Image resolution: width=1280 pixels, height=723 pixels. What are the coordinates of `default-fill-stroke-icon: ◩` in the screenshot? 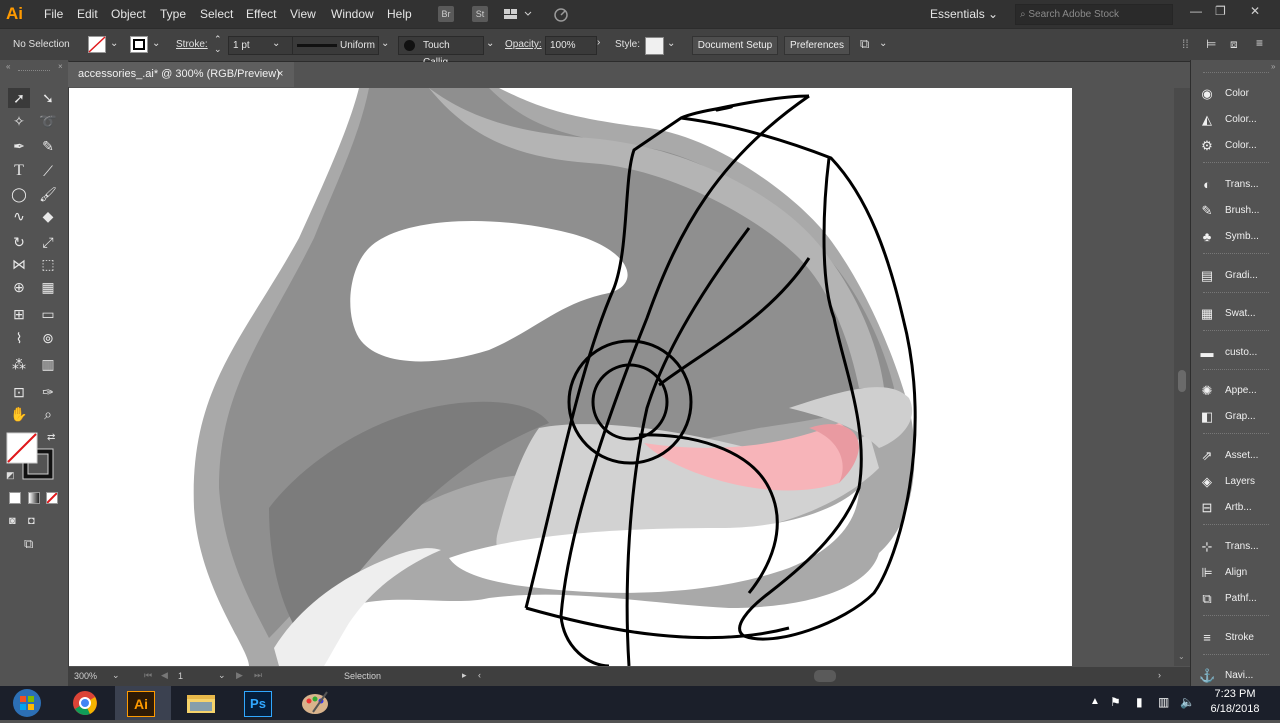 It's located at (10, 475).